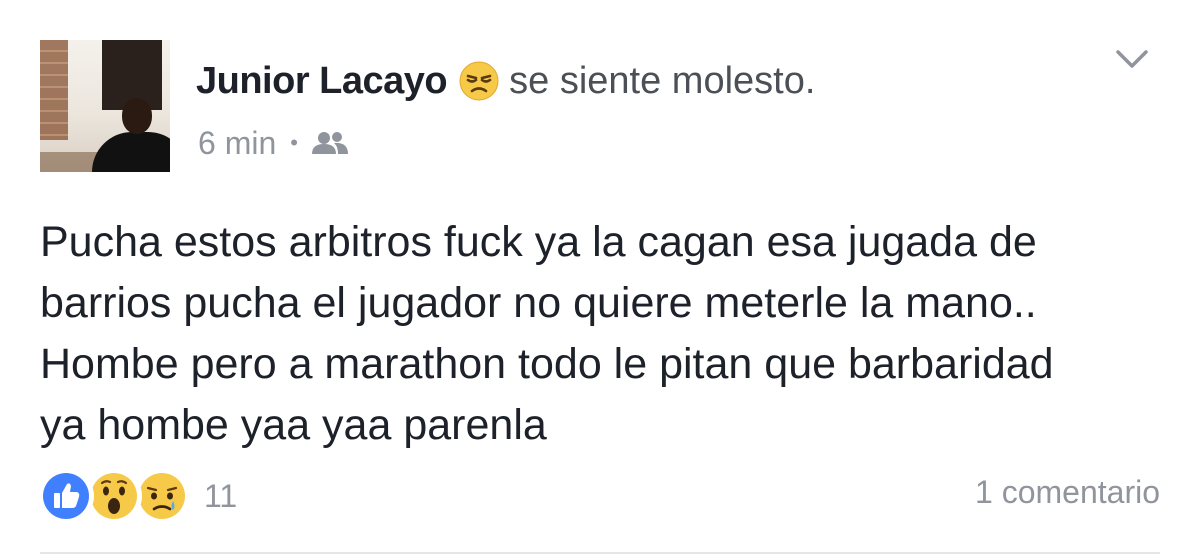  Describe the element at coordinates (1132, 58) in the screenshot. I see `chevron-down-icon` at that location.